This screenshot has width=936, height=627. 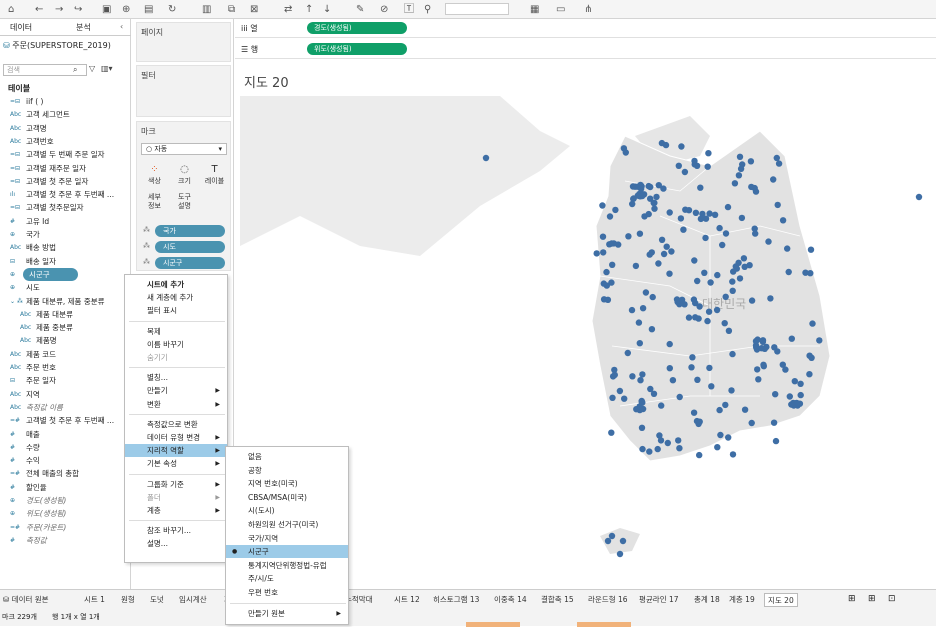 What do you see at coordinates (26, 600) in the screenshot?
I see `datasource-tab: ⛁ 데이터 원본` at bounding box center [26, 600].